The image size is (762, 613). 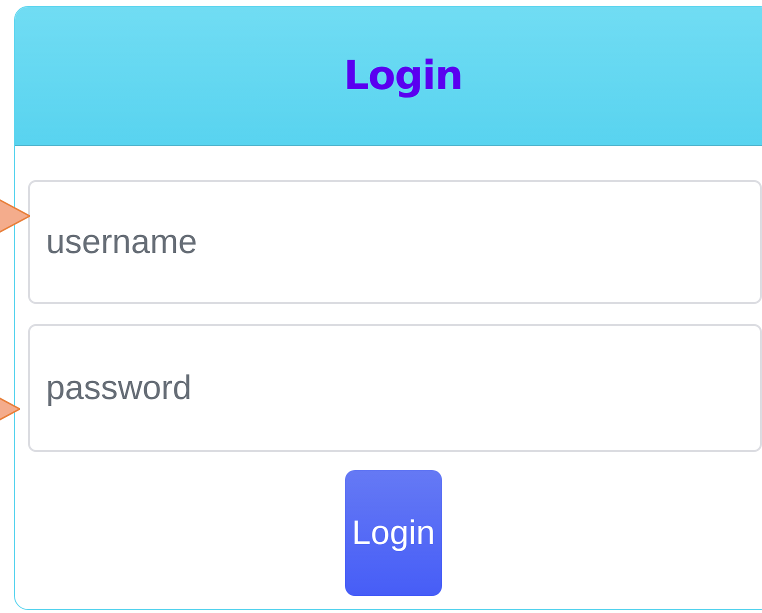 What do you see at coordinates (393, 533) in the screenshot?
I see `login-button: Login` at bounding box center [393, 533].